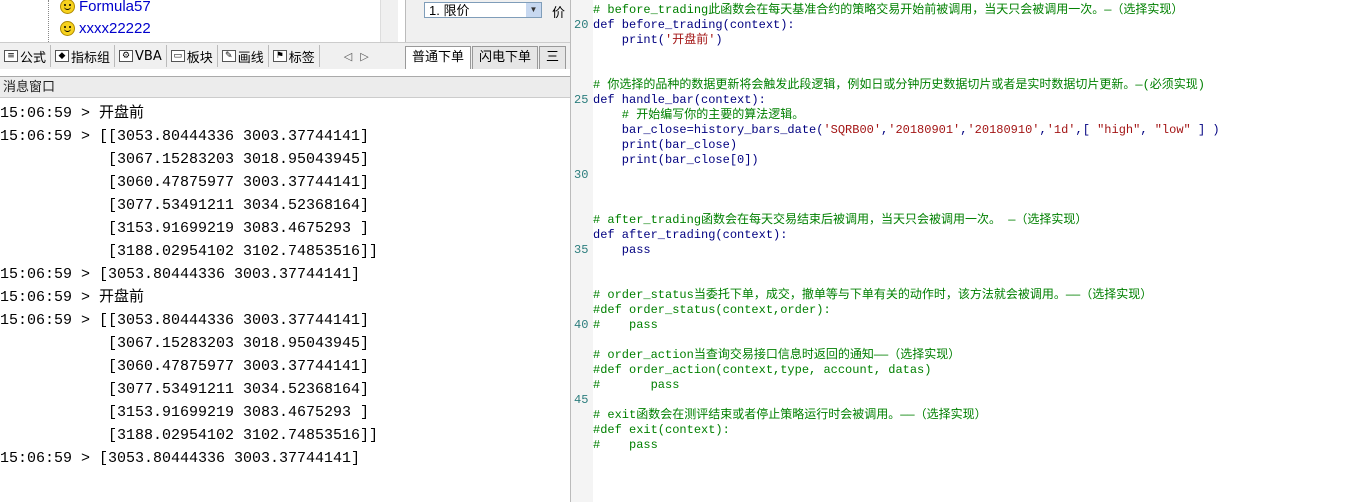 The width and height of the screenshot is (1371, 502). Describe the element at coordinates (505, 57) in the screenshot. I see `tab-flash-order: 闪电下单` at that location.